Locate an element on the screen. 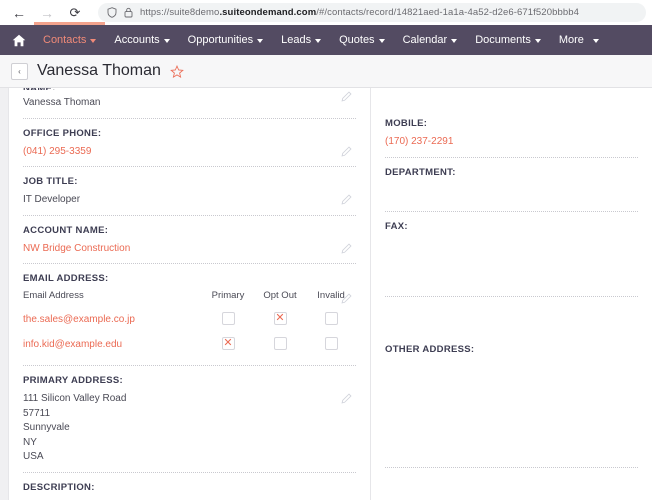  nav-item-label: Accounts is located at coordinates (137, 40).